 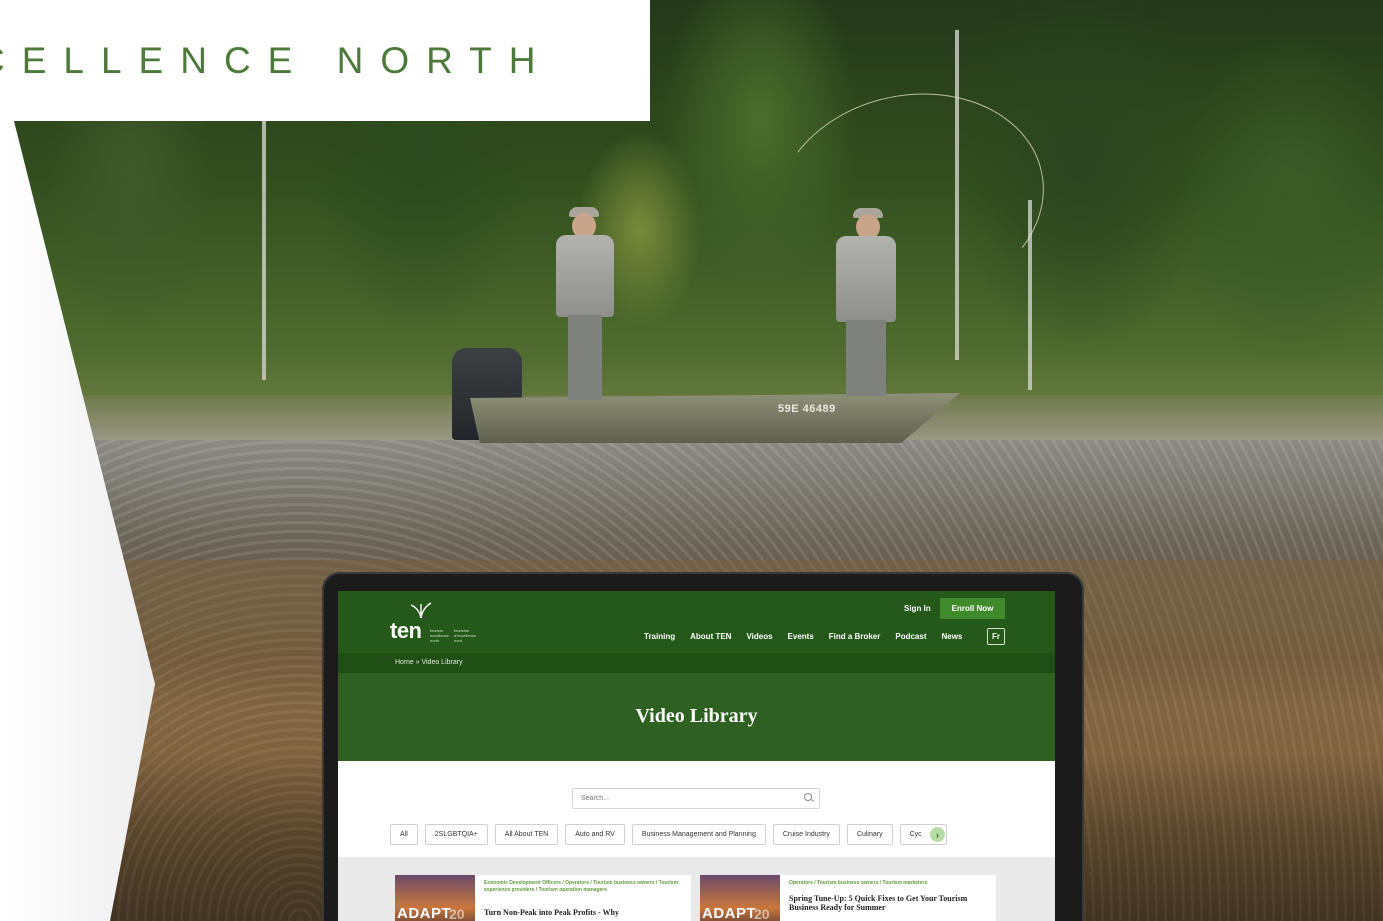 What do you see at coordinates (526, 834) in the screenshot?
I see `filter-chip-all-about-ten: All About TEN` at bounding box center [526, 834].